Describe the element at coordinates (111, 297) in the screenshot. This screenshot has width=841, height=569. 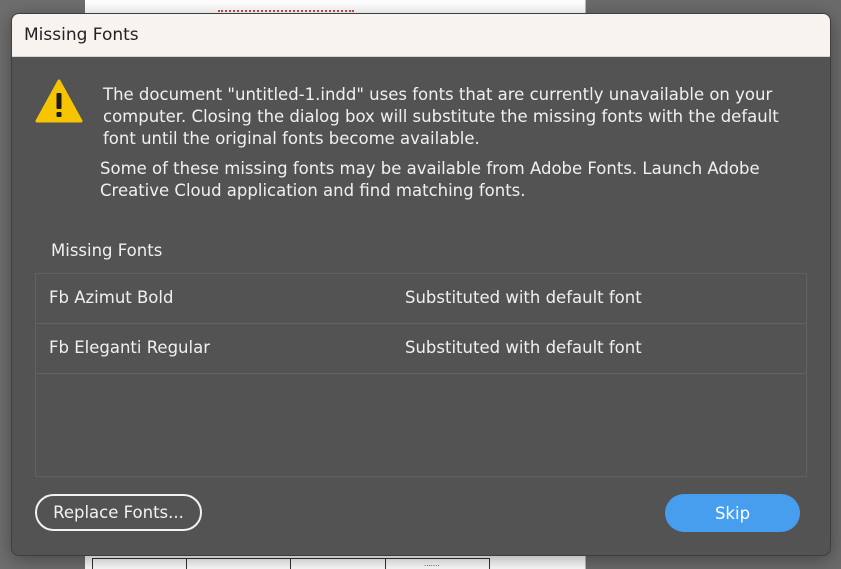
I see `font-name: Fb Azimut Bold` at that location.